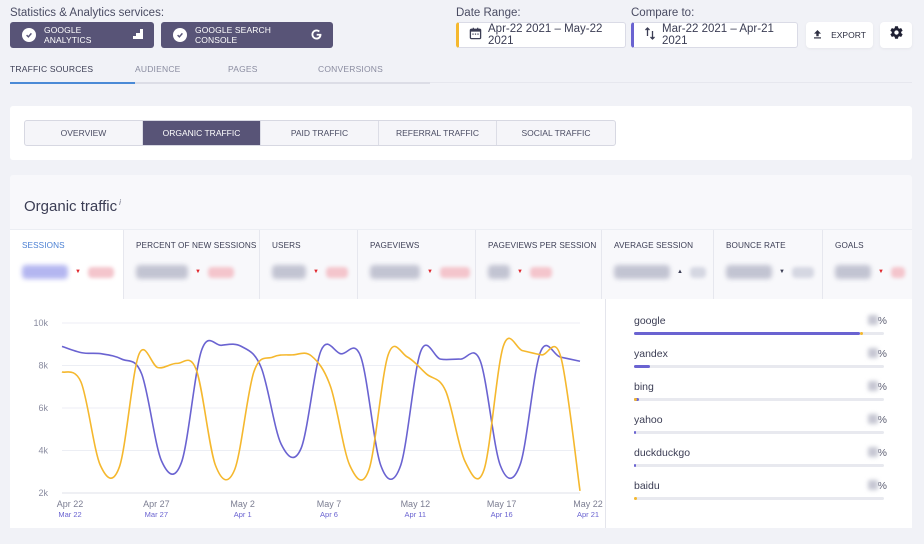 The height and width of the screenshot is (544, 924). I want to click on date-range-label: Date Range:, so click(488, 13).